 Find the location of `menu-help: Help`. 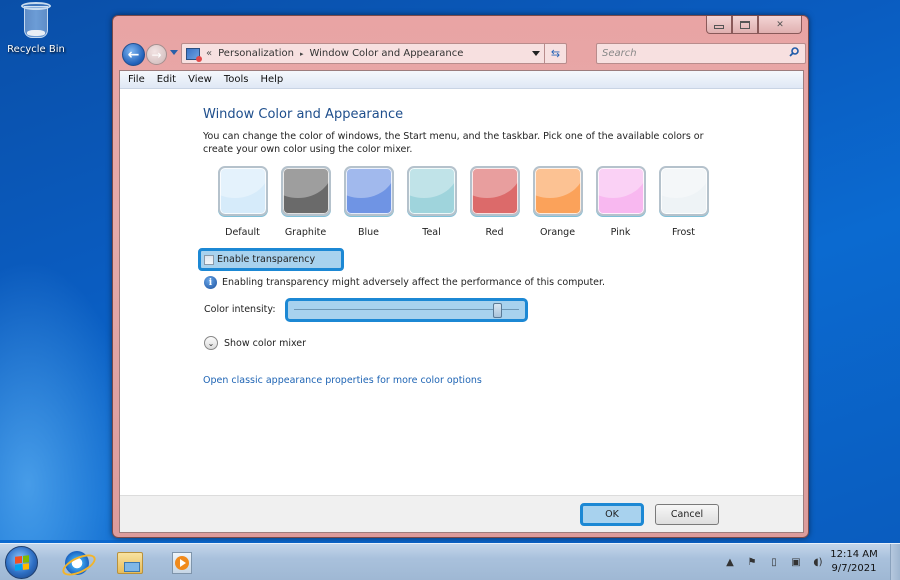

menu-help: Help is located at coordinates (271, 79).